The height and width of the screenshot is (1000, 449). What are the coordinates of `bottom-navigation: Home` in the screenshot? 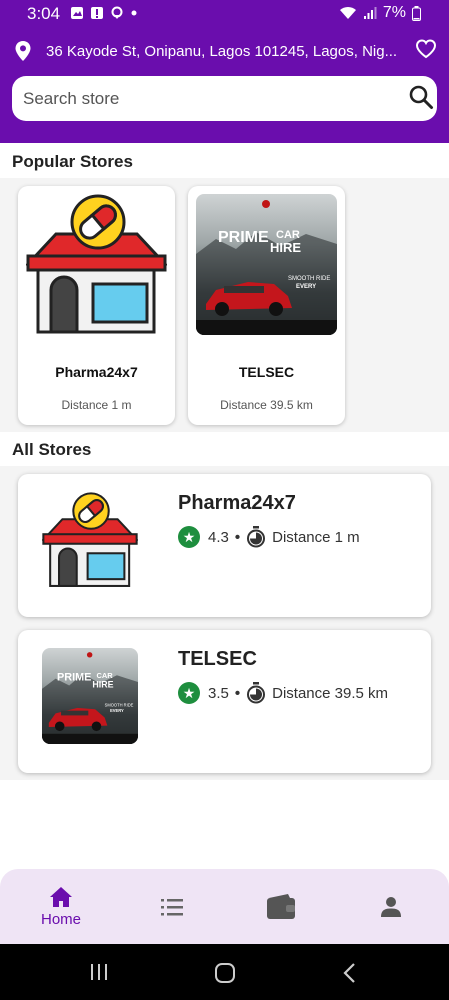 It's located at (224, 906).